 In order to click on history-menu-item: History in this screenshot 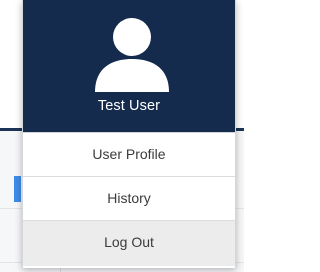, I will do `click(129, 198)`.